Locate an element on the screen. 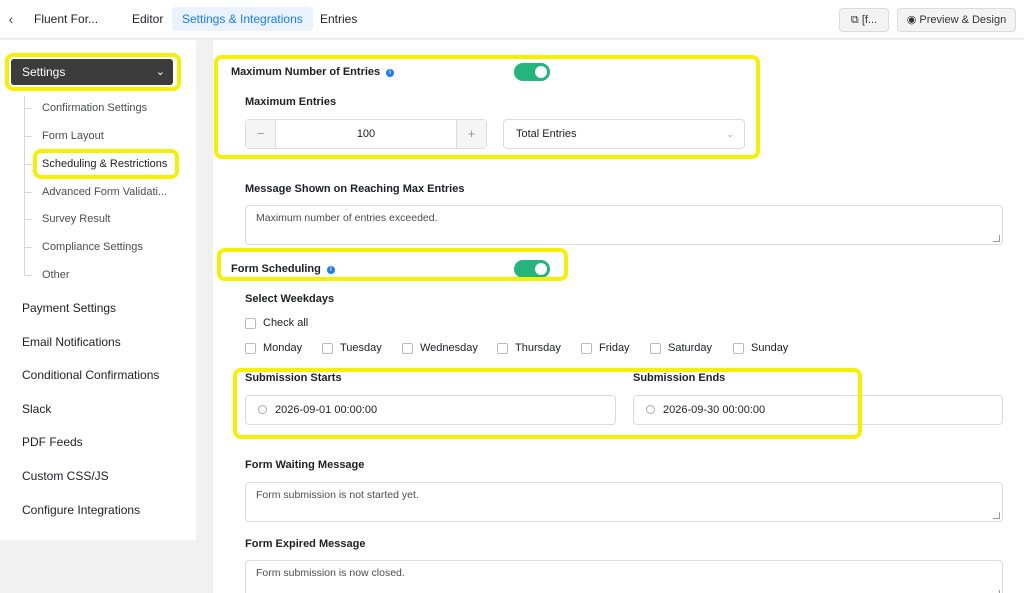  sidebar-item-pdf-feeds: PDF Feeds is located at coordinates (52, 442).